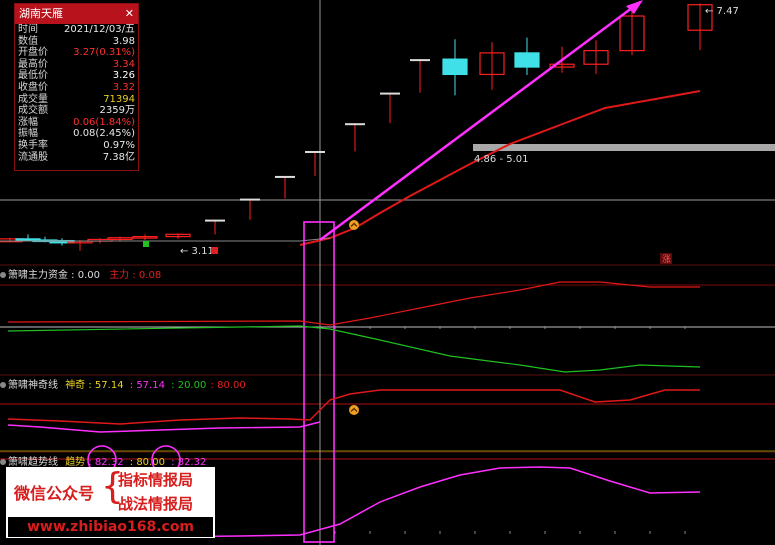  Describe the element at coordinates (197, 251) in the screenshot. I see `low-price-label: ← 3.11` at that location.